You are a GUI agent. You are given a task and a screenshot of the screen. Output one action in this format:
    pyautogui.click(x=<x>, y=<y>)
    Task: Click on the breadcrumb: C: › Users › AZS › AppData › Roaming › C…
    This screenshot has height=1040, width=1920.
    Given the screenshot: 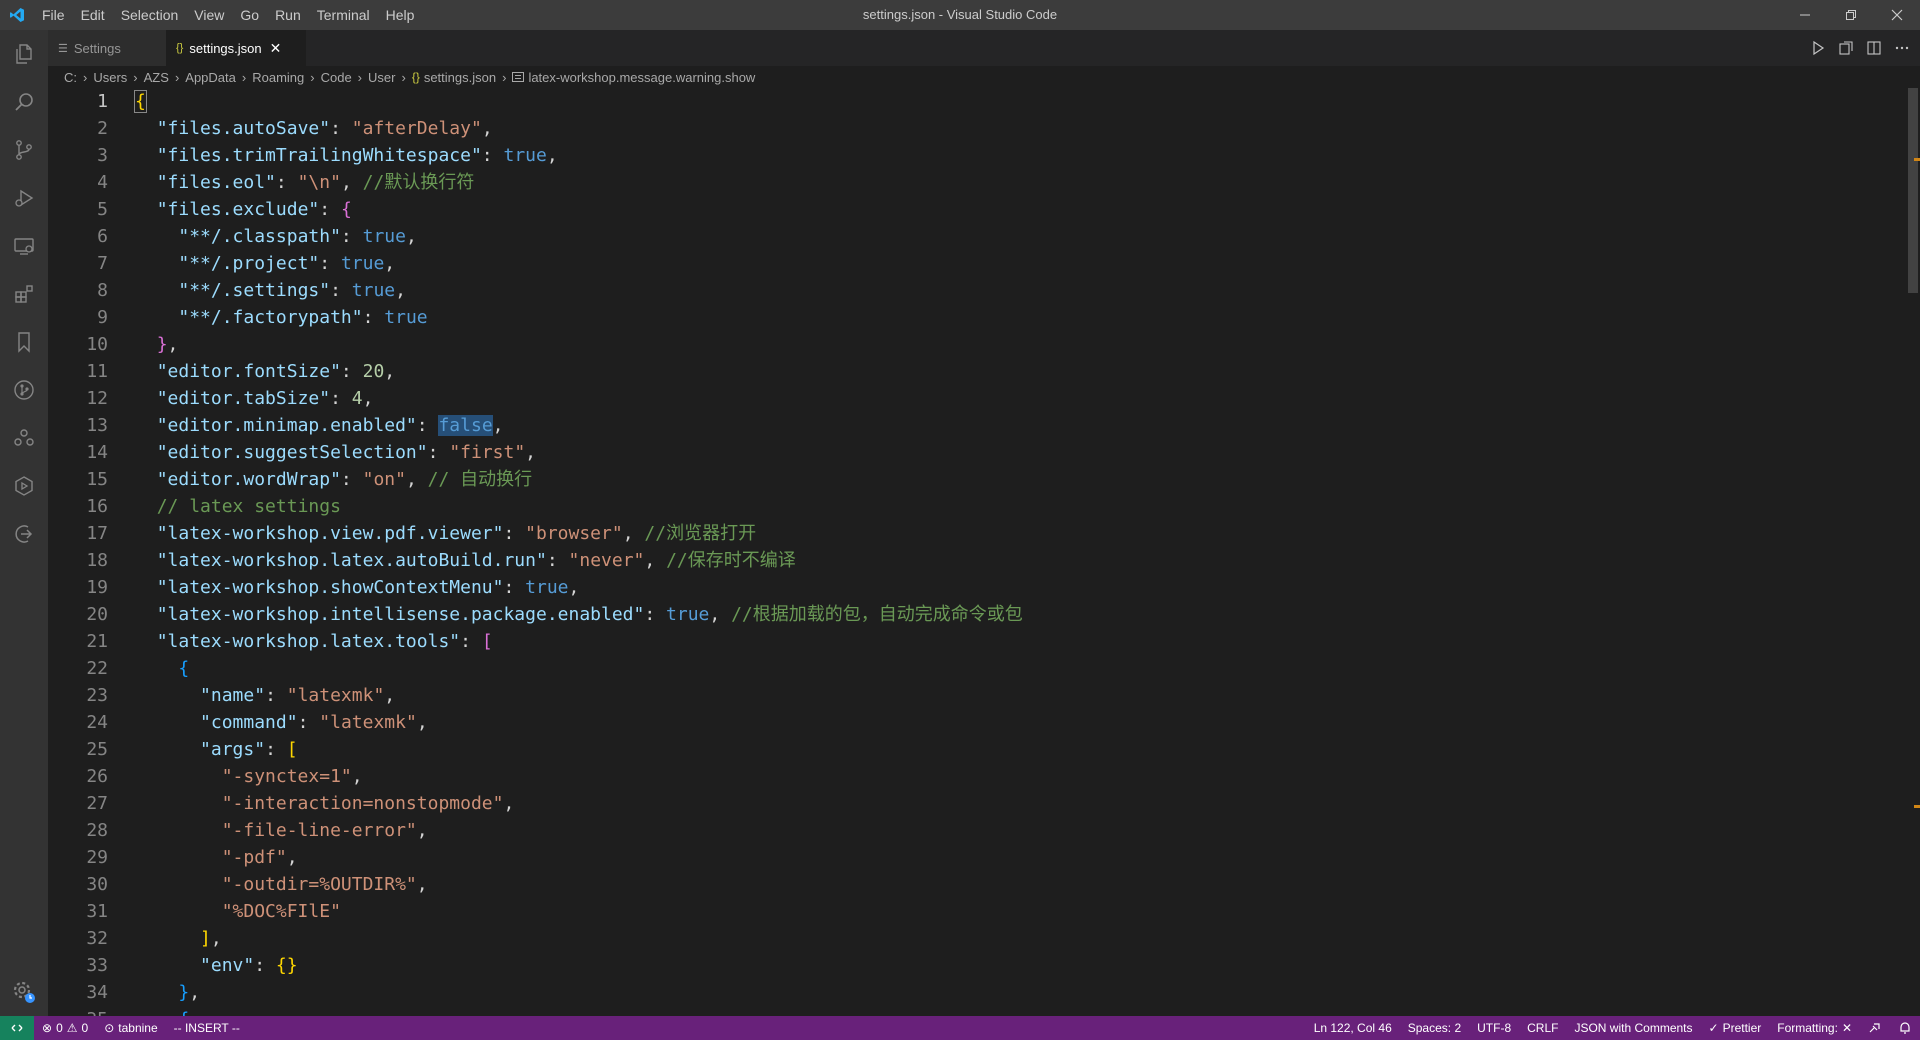 What is the action you would take?
    pyautogui.click(x=984, y=77)
    